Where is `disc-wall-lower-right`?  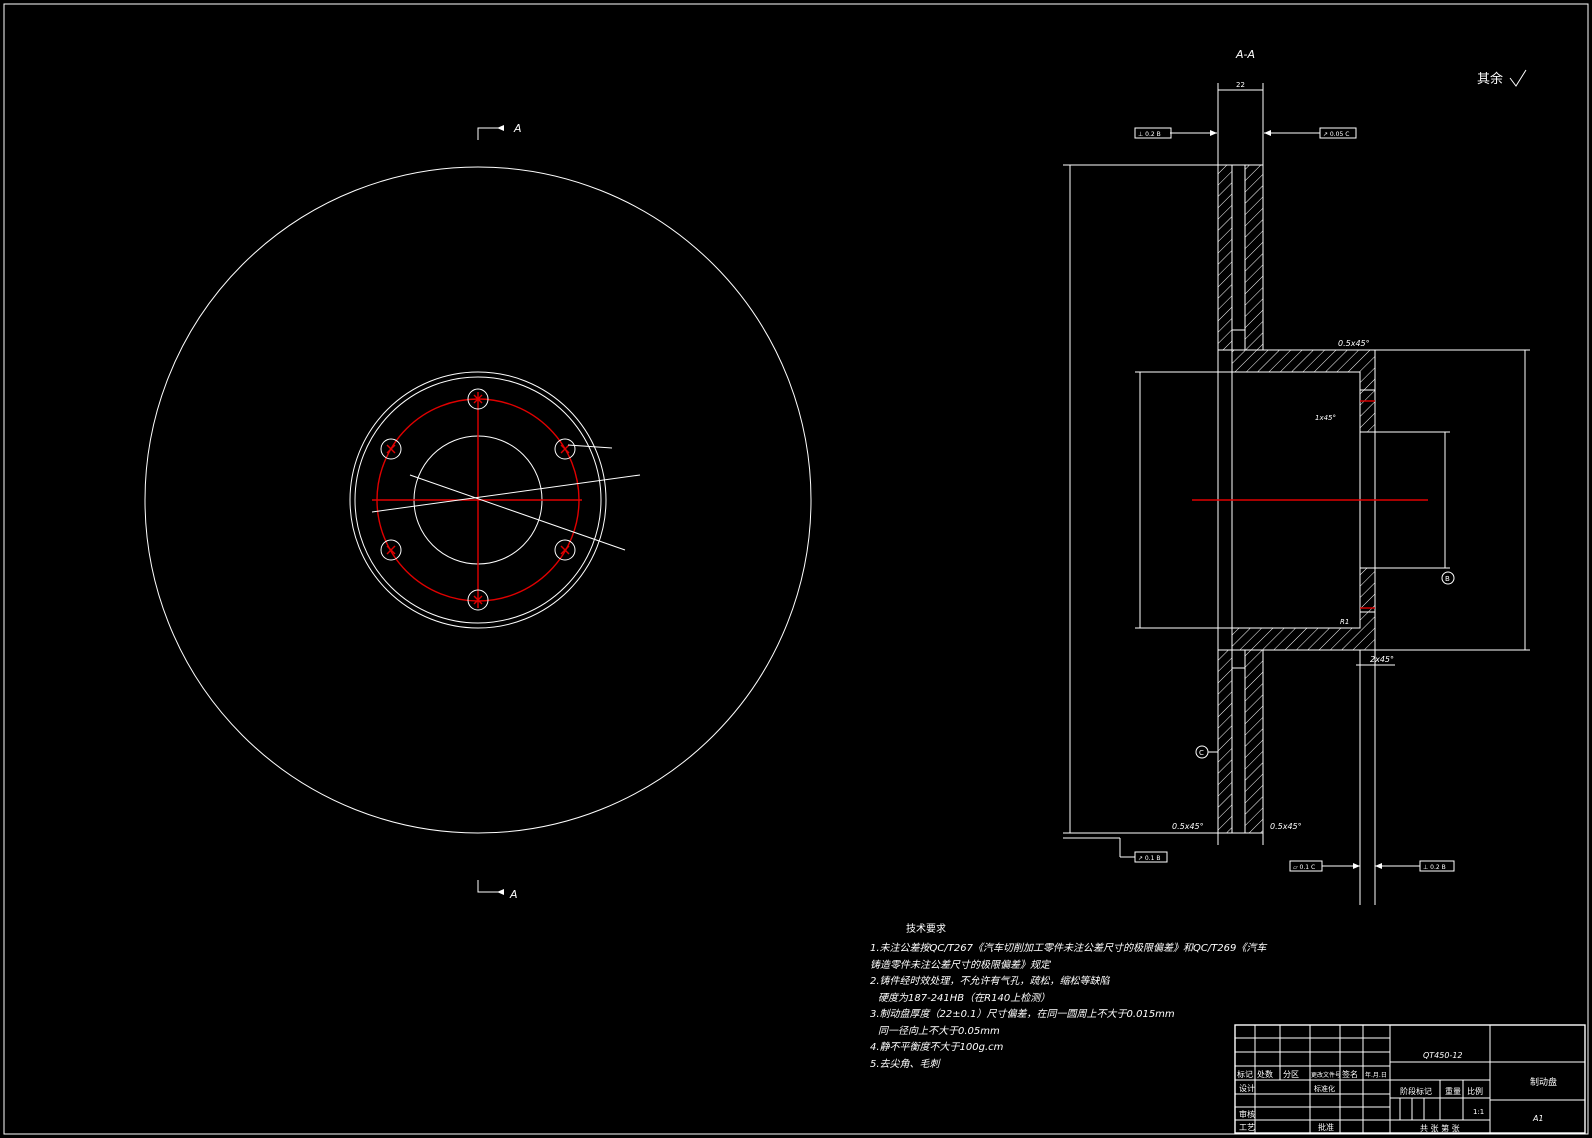 disc-wall-lower-right is located at coordinates (1254, 741).